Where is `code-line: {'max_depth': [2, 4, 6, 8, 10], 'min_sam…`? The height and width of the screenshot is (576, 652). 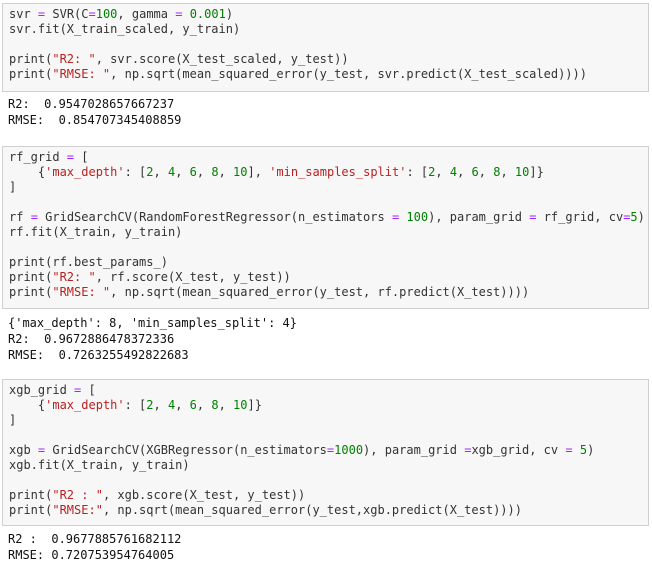 code-line: {'max_depth': [2, 4, 6, 8, 10], 'min_sam… is located at coordinates (325, 172).